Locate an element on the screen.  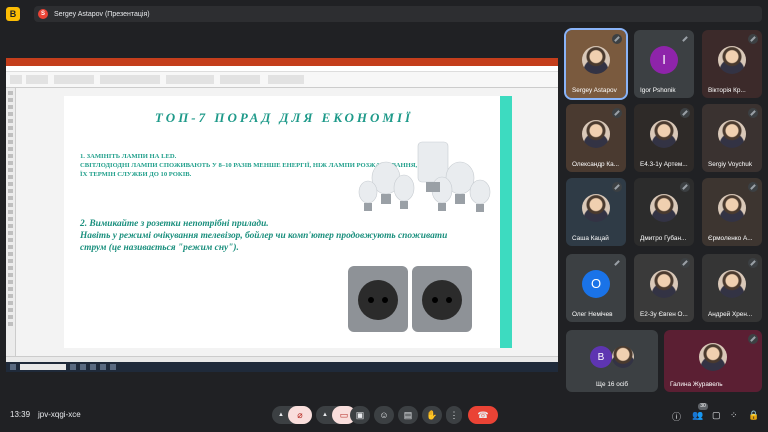
powerpoint-titlebar is located at coordinates (282, 62).